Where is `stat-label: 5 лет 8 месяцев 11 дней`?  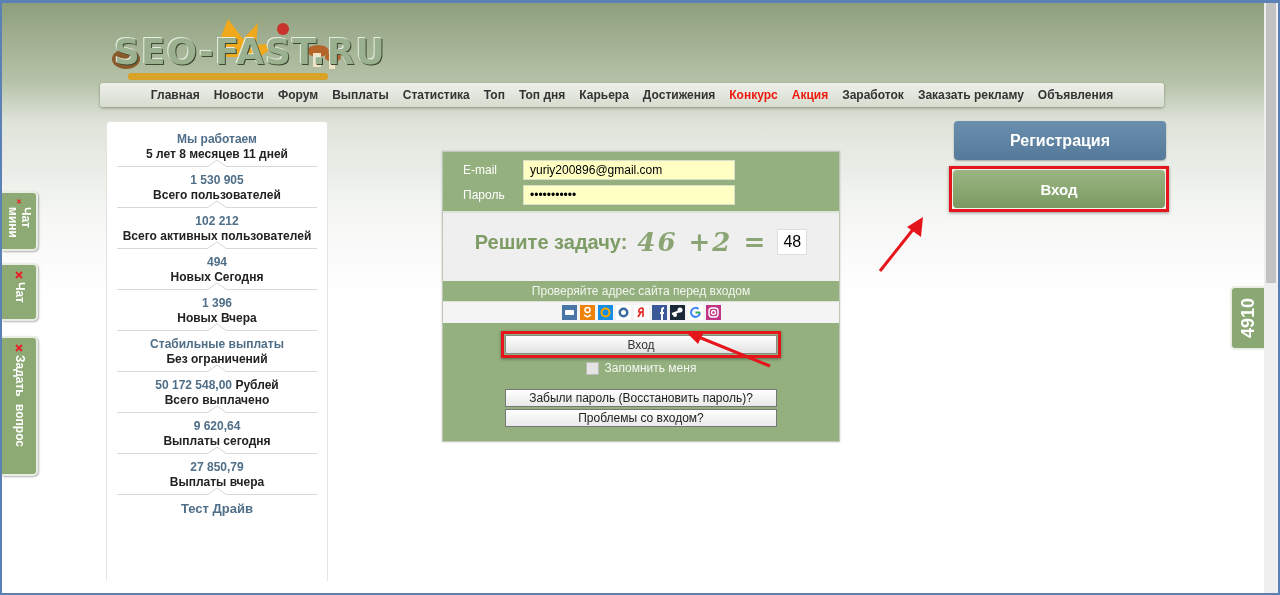
stat-label: 5 лет 8 месяцев 11 дней is located at coordinates (217, 154).